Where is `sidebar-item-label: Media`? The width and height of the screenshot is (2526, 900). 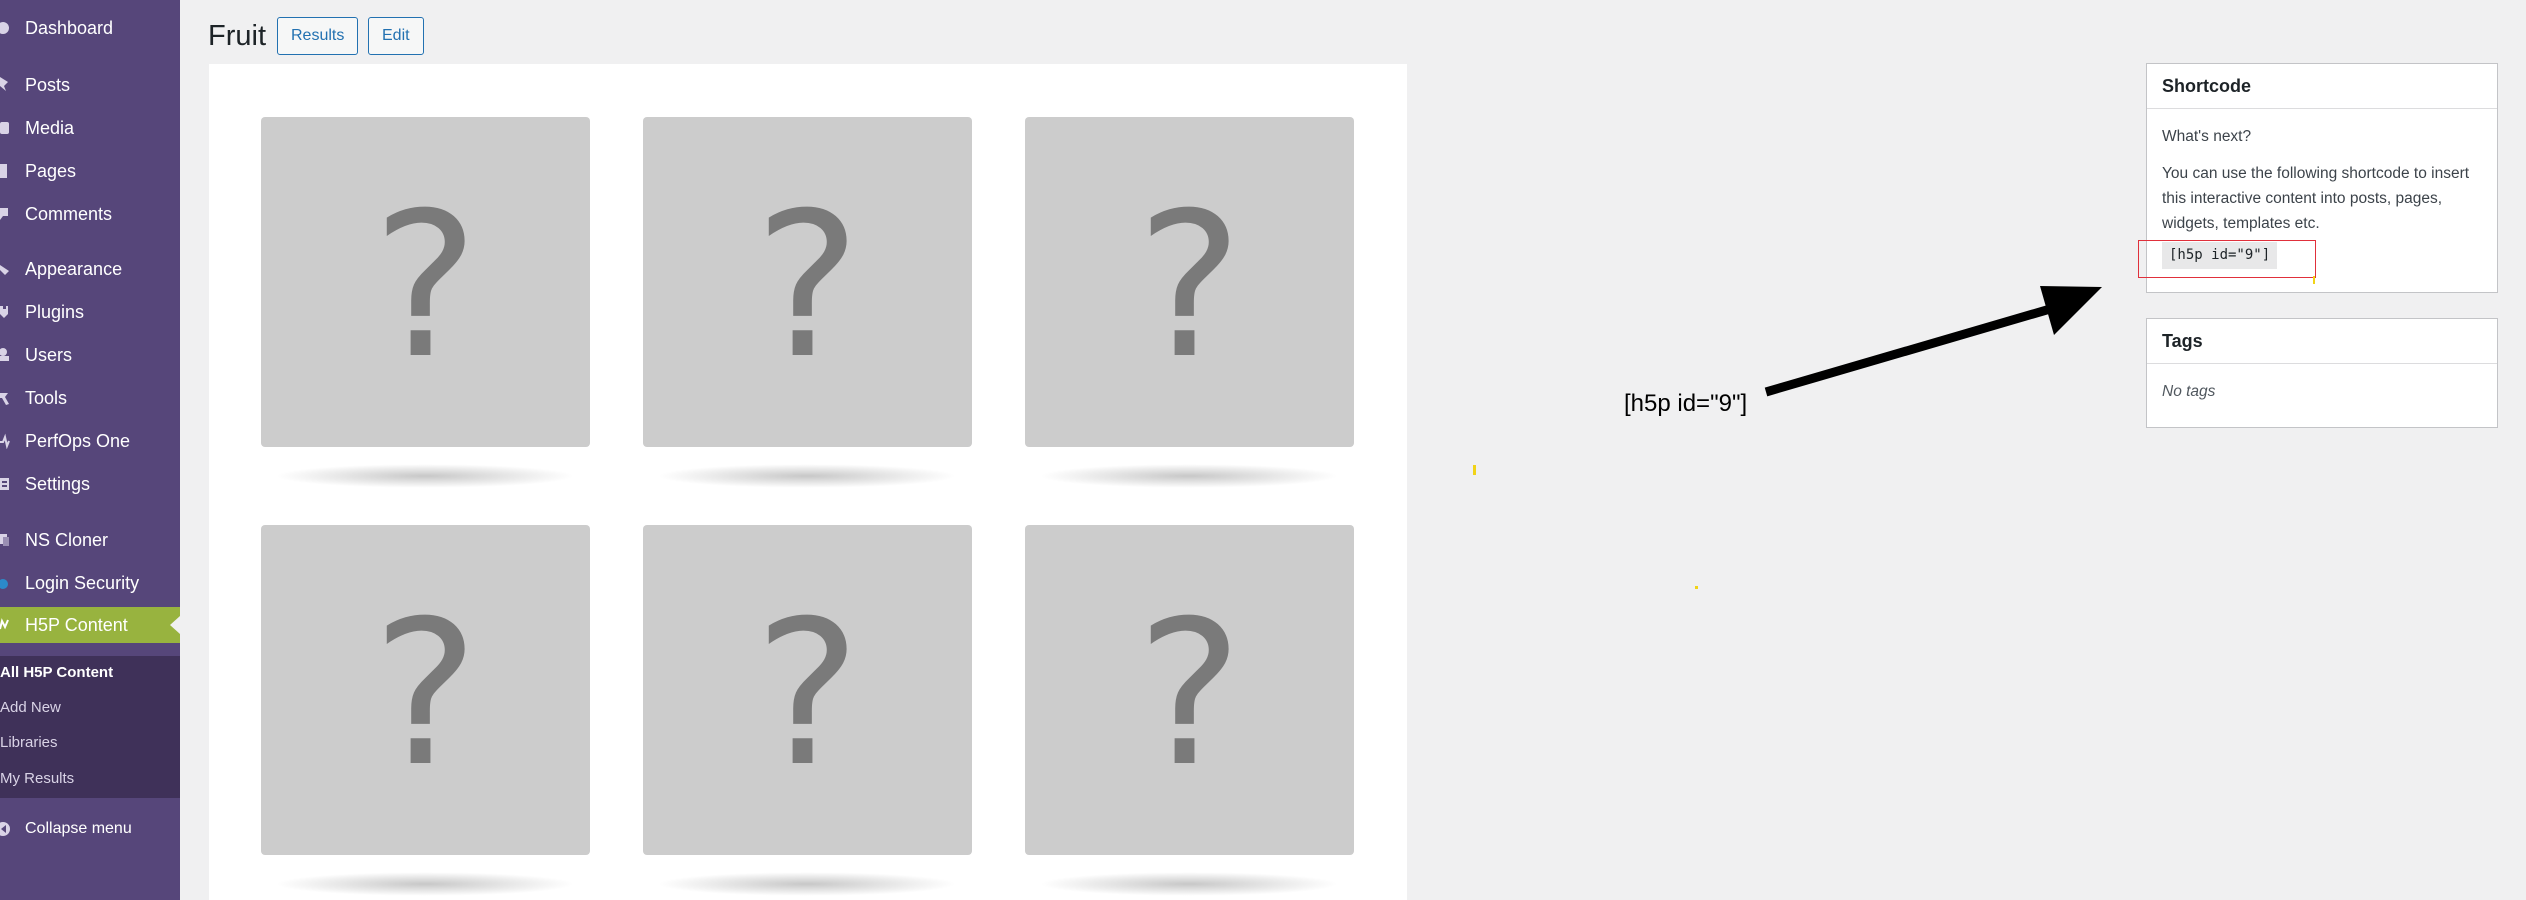
sidebar-item-label: Media is located at coordinates (50, 127).